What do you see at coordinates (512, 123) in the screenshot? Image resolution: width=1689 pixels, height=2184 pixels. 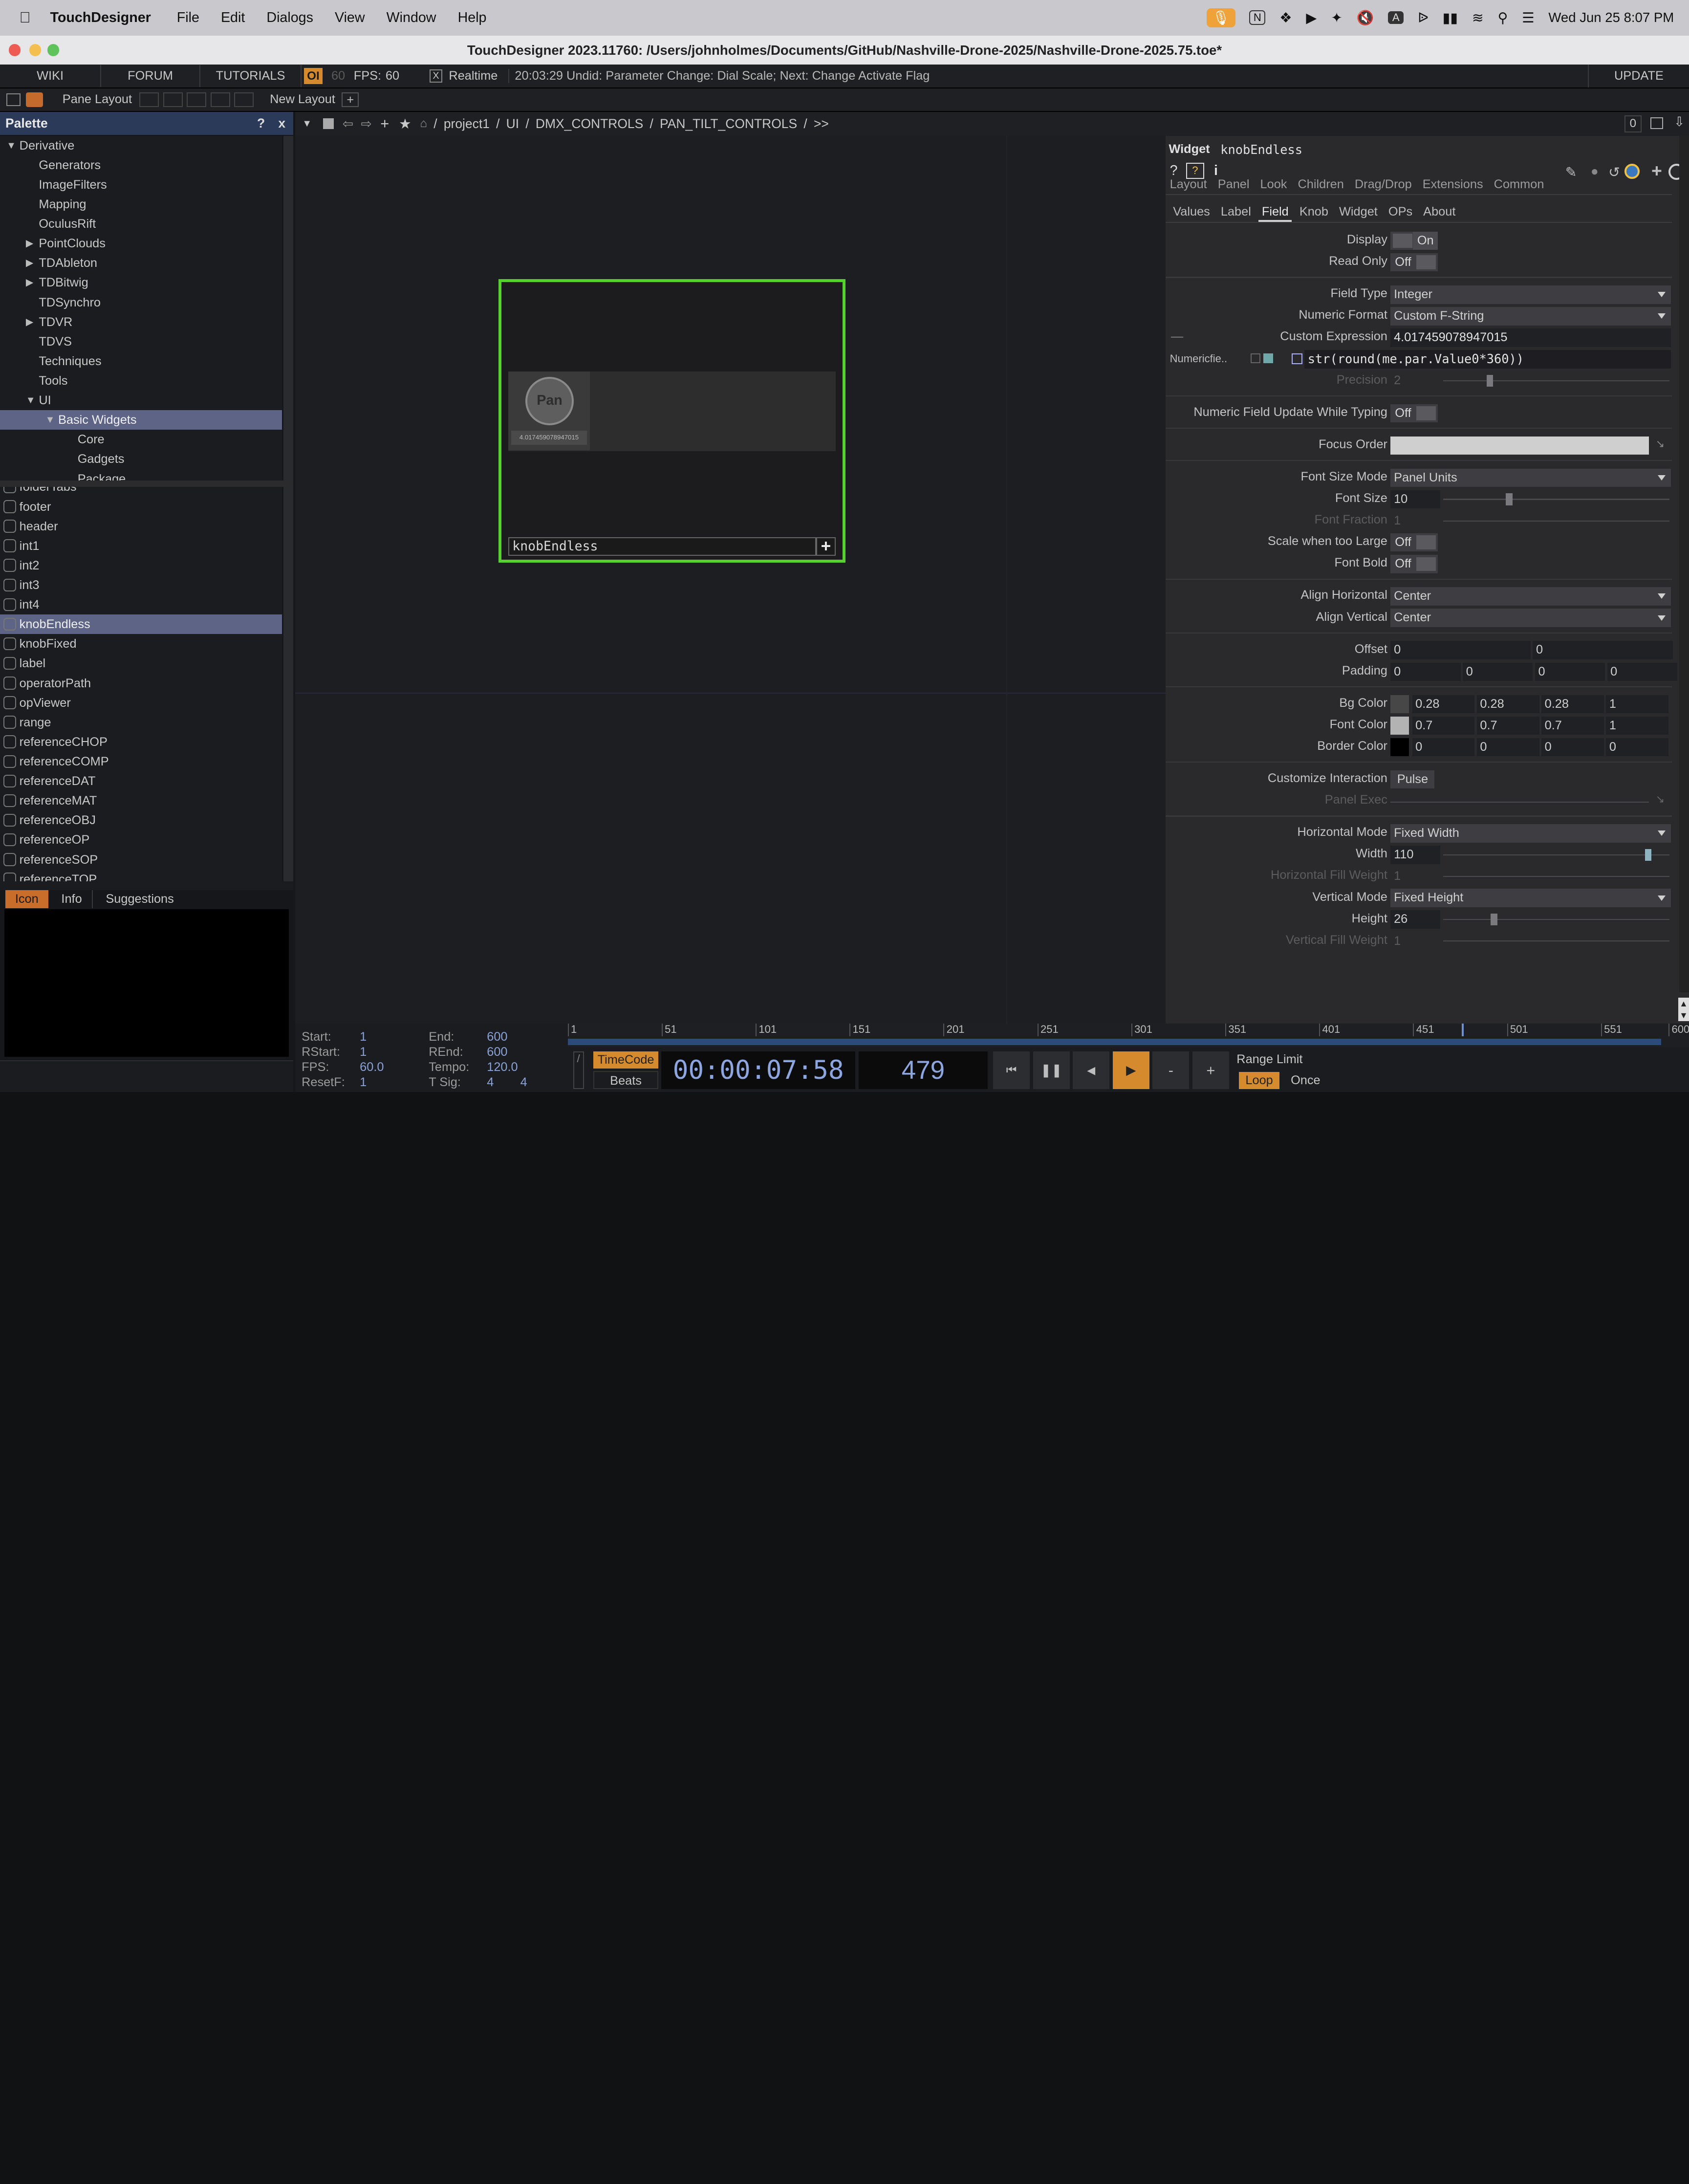 I see `path-ui: UI` at bounding box center [512, 123].